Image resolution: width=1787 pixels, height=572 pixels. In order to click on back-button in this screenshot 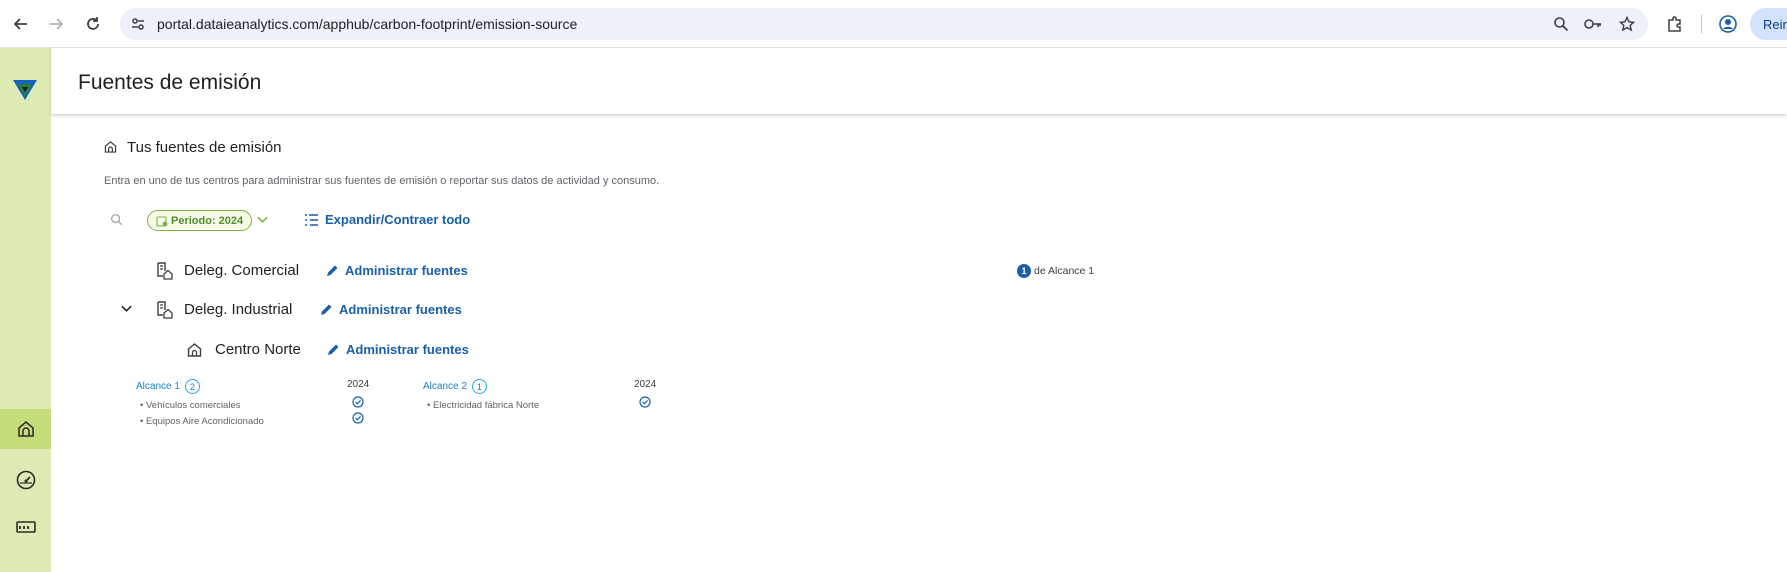, I will do `click(21, 24)`.